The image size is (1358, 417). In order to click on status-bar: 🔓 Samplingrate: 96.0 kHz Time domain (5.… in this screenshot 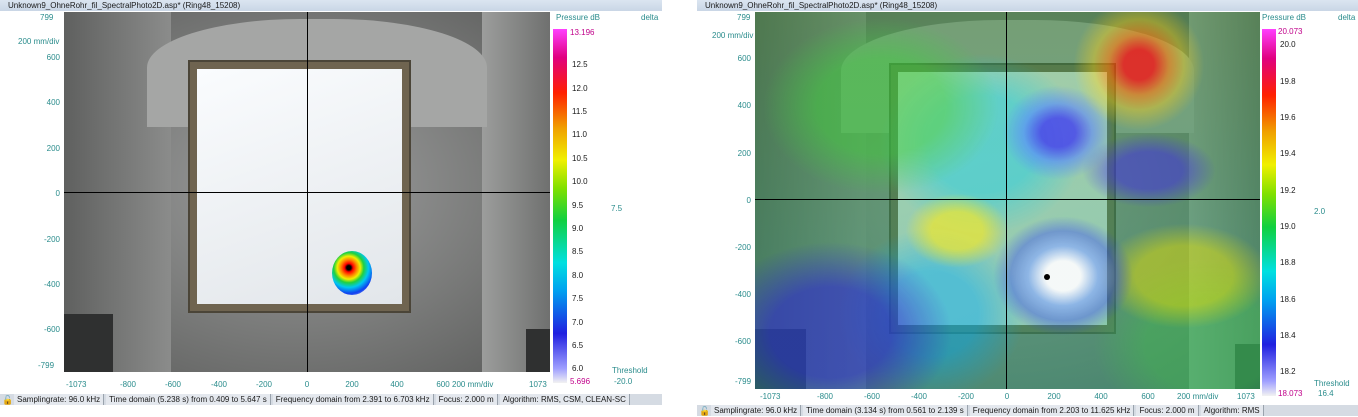, I will do `click(331, 399)`.